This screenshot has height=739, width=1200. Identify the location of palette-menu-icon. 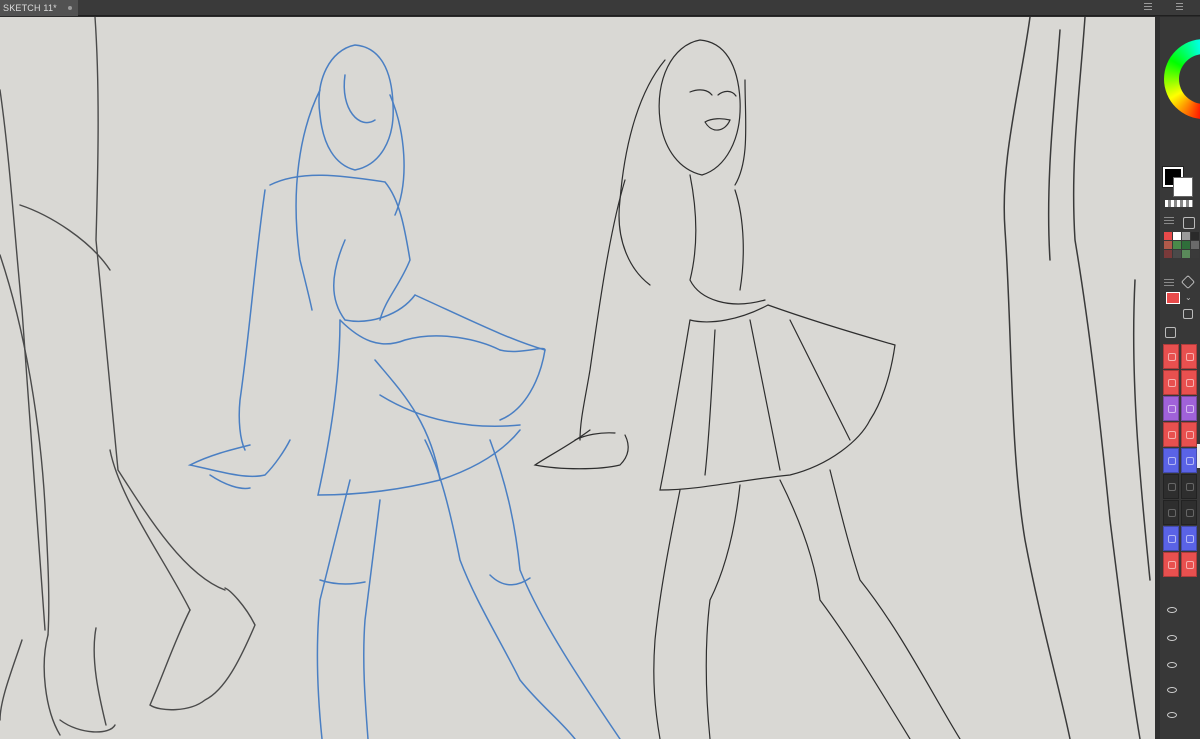
(1169, 217).